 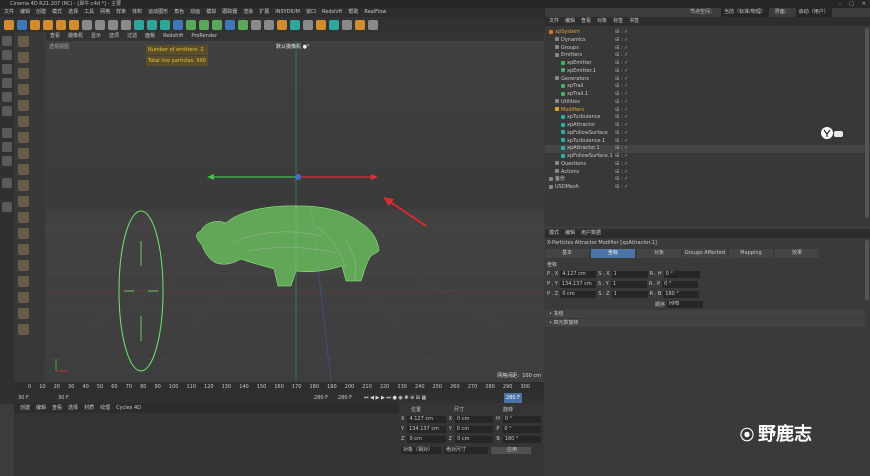 I want to click on pen-icon, so click(x=191, y=24).